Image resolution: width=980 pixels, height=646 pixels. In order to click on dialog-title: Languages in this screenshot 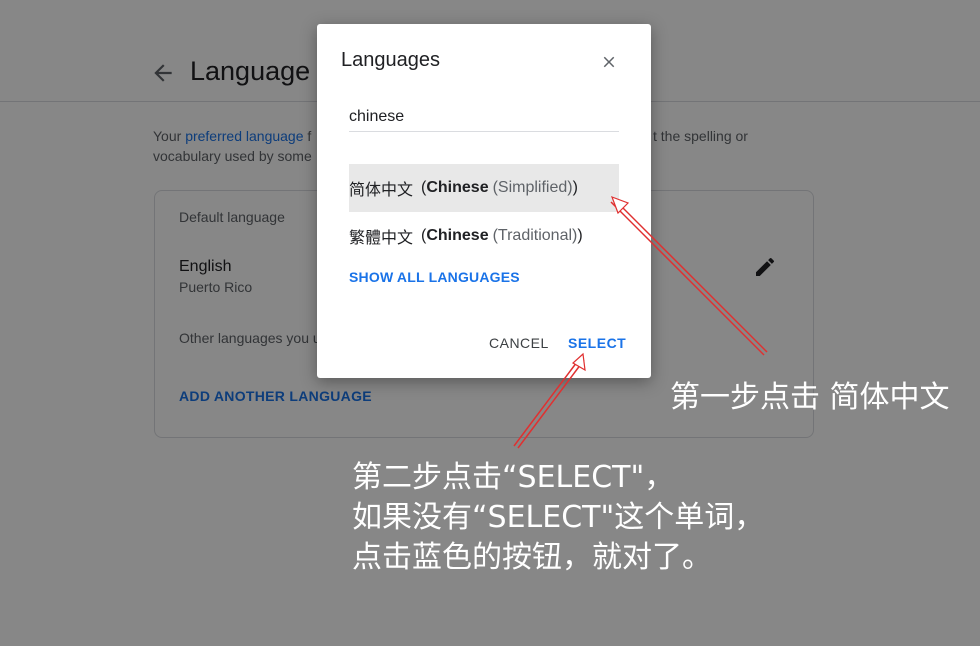, I will do `click(390, 60)`.